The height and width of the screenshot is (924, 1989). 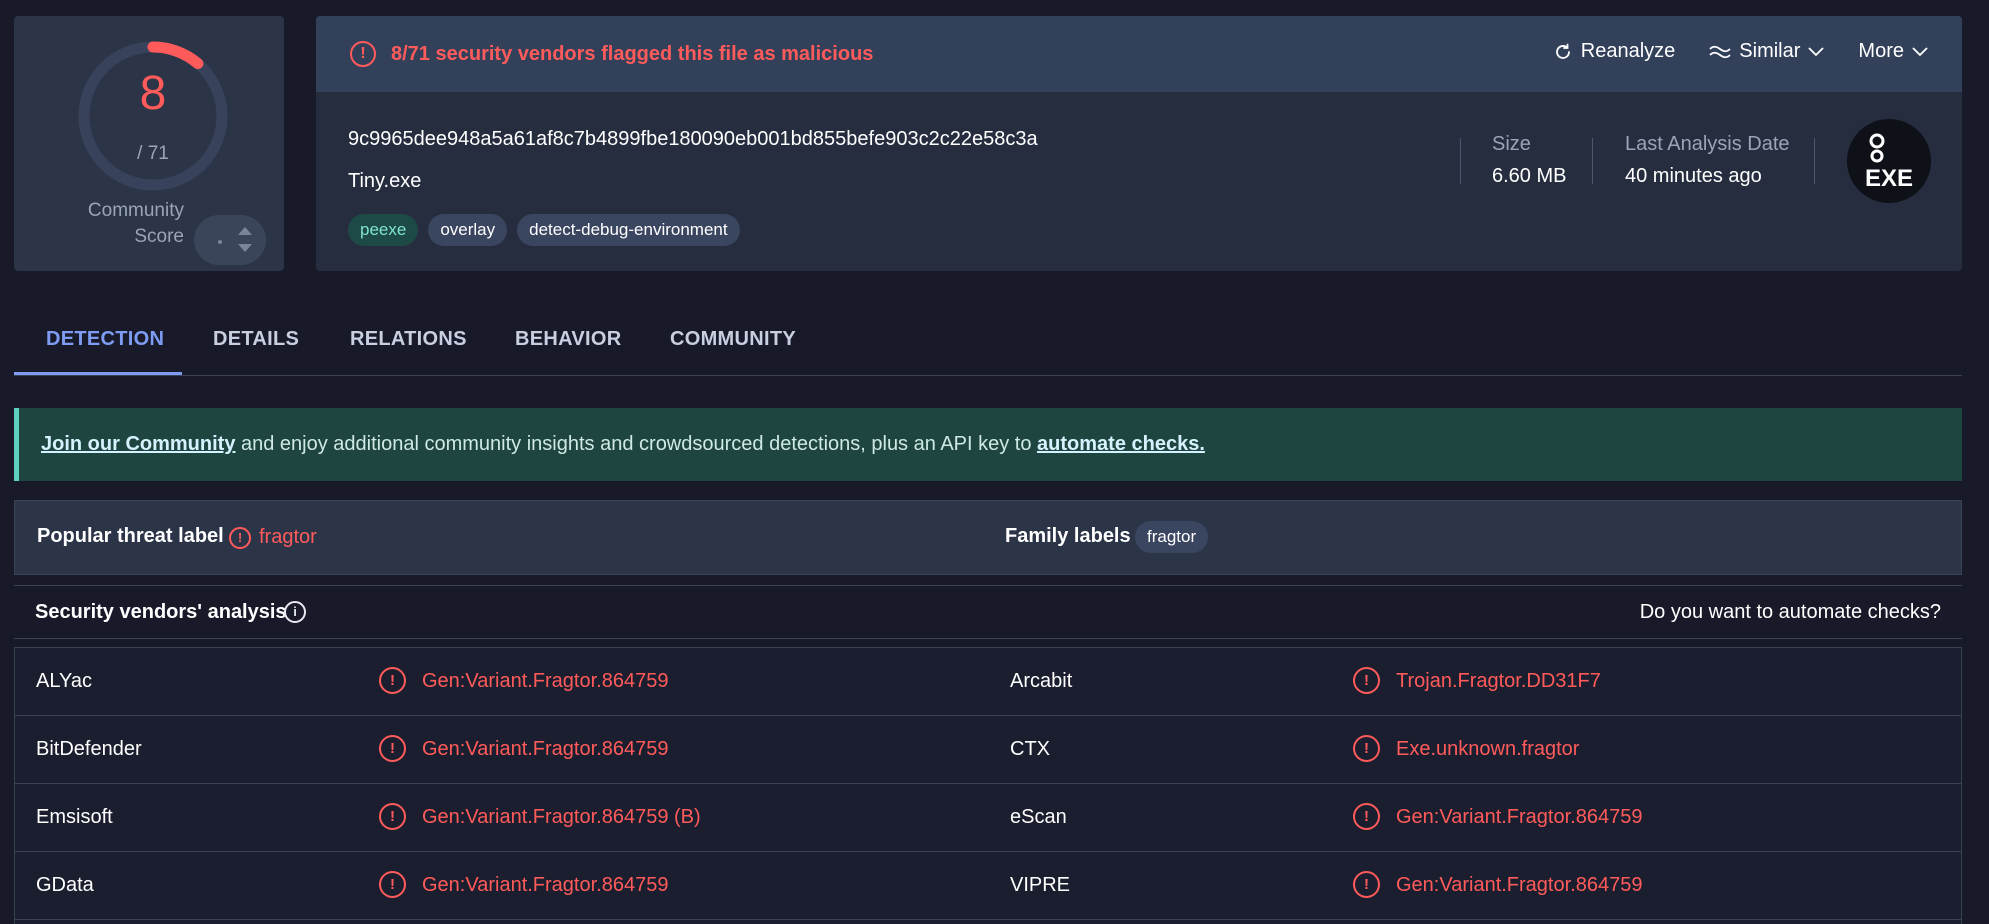 I want to click on threat-alert-icon: !, so click(x=240, y=538).